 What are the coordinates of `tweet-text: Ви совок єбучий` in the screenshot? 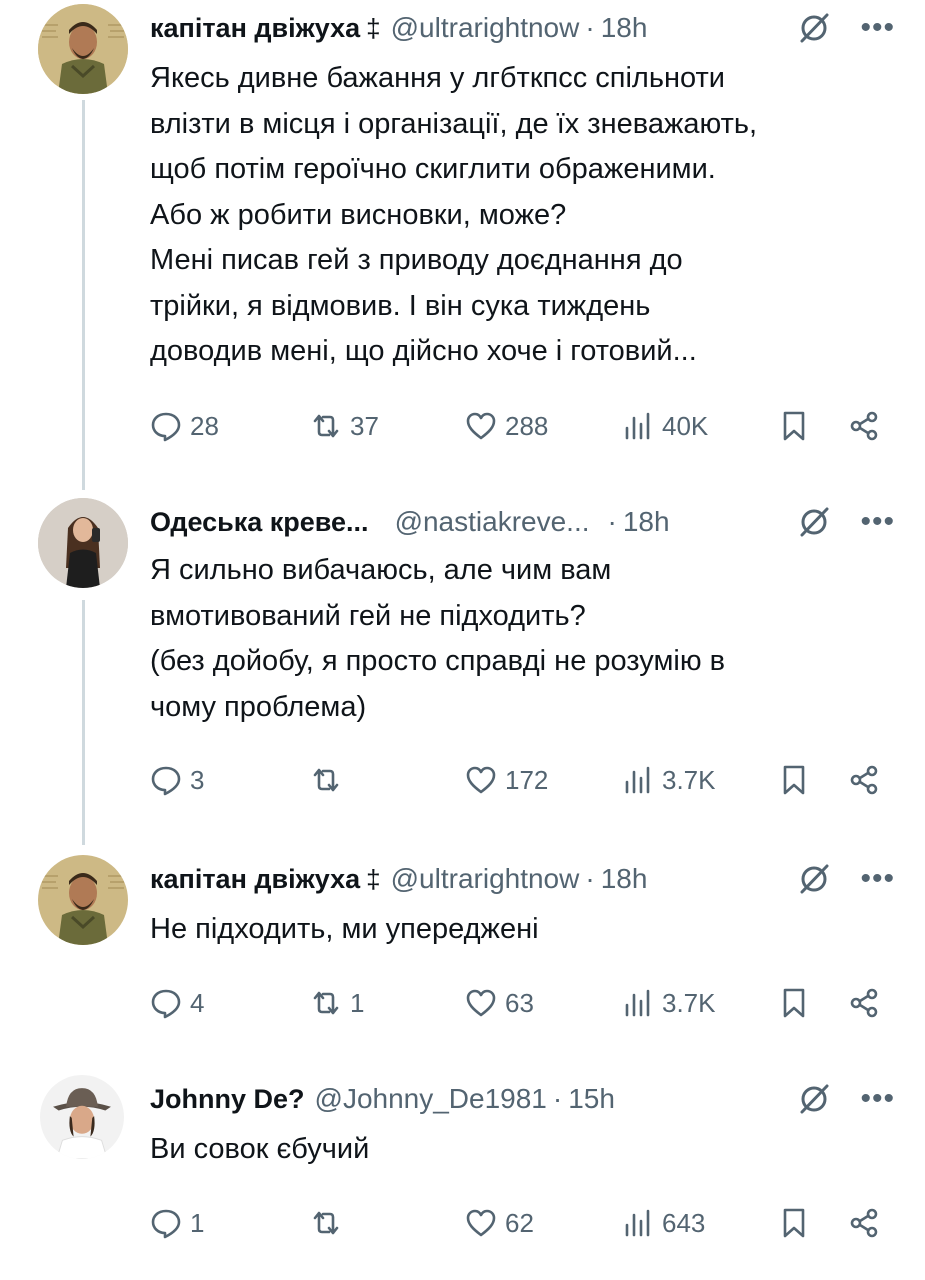 It's located at (260, 1149).